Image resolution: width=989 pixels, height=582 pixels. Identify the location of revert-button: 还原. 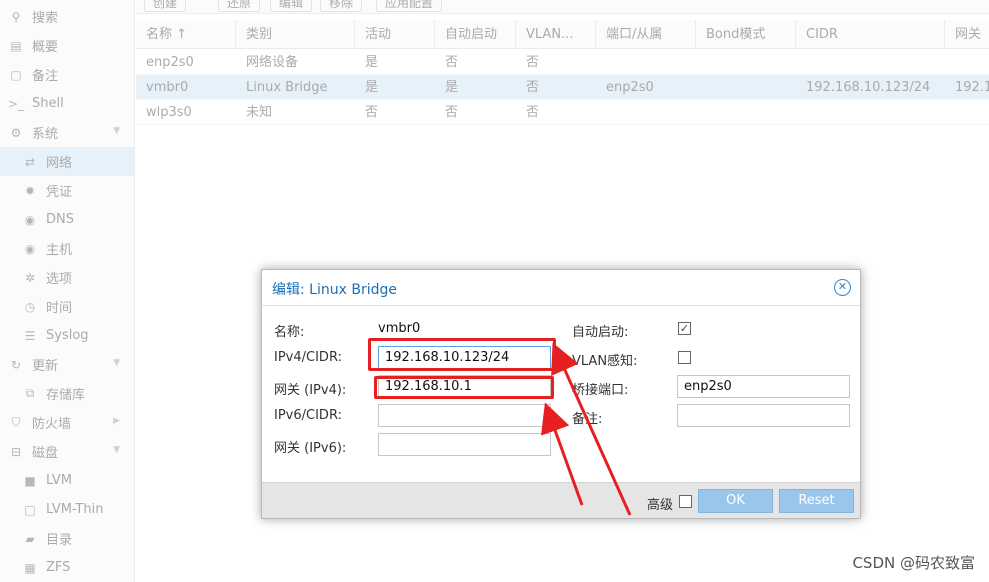
(239, 6).